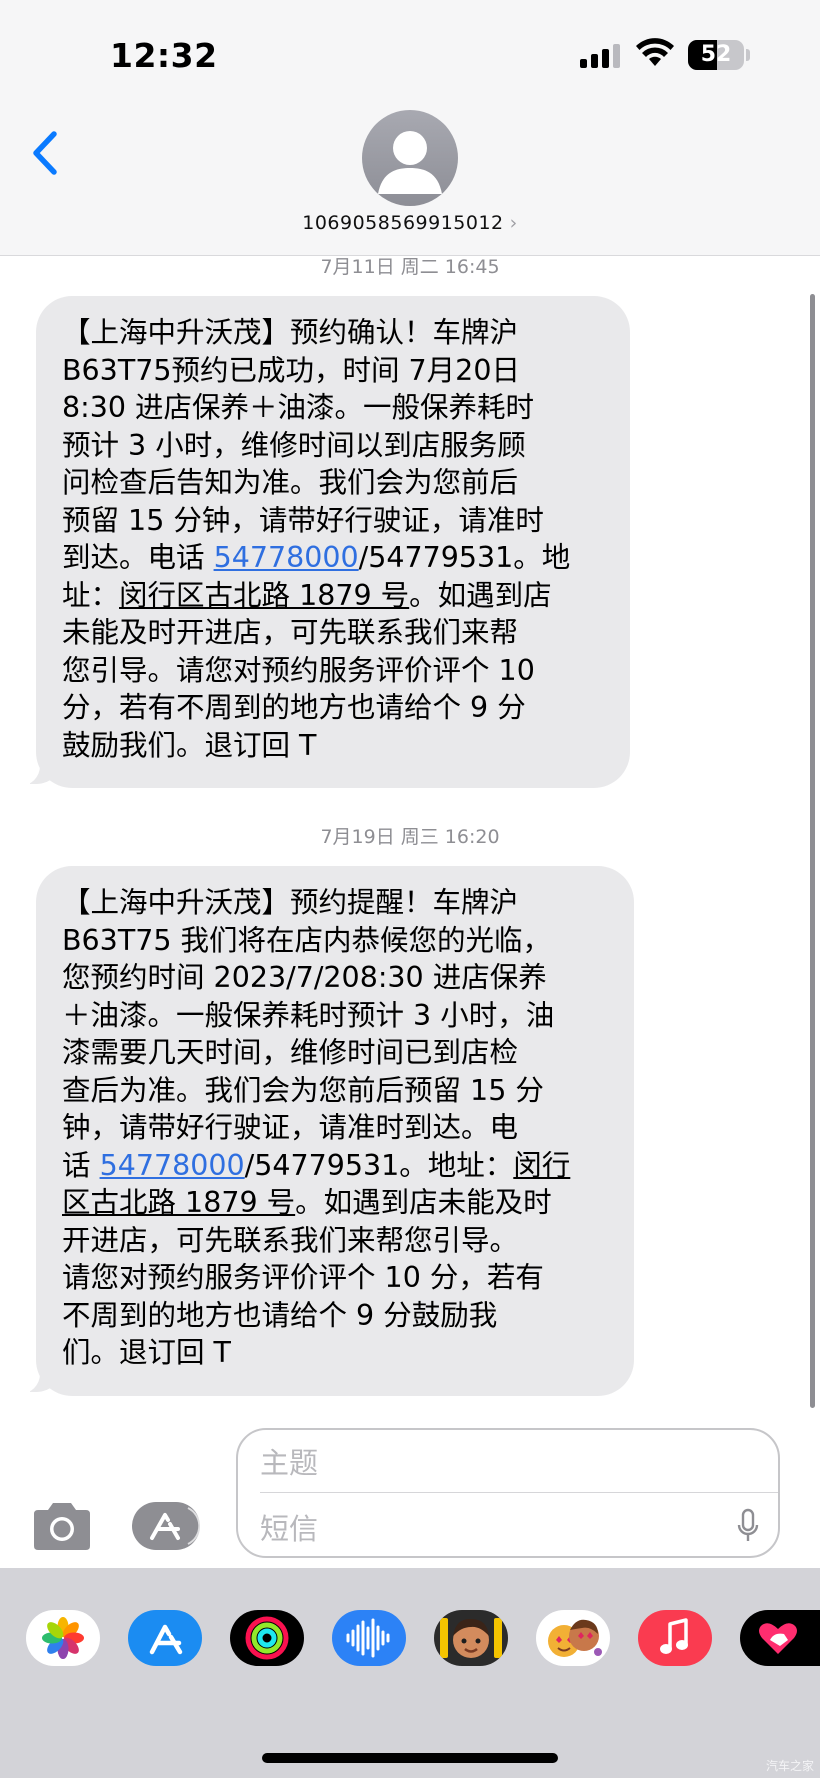 This screenshot has height=1778, width=820. Describe the element at coordinates (303, 520) in the screenshot. I see `message-line: 预留 15 分钟，请带好行驶证，请准时` at that location.